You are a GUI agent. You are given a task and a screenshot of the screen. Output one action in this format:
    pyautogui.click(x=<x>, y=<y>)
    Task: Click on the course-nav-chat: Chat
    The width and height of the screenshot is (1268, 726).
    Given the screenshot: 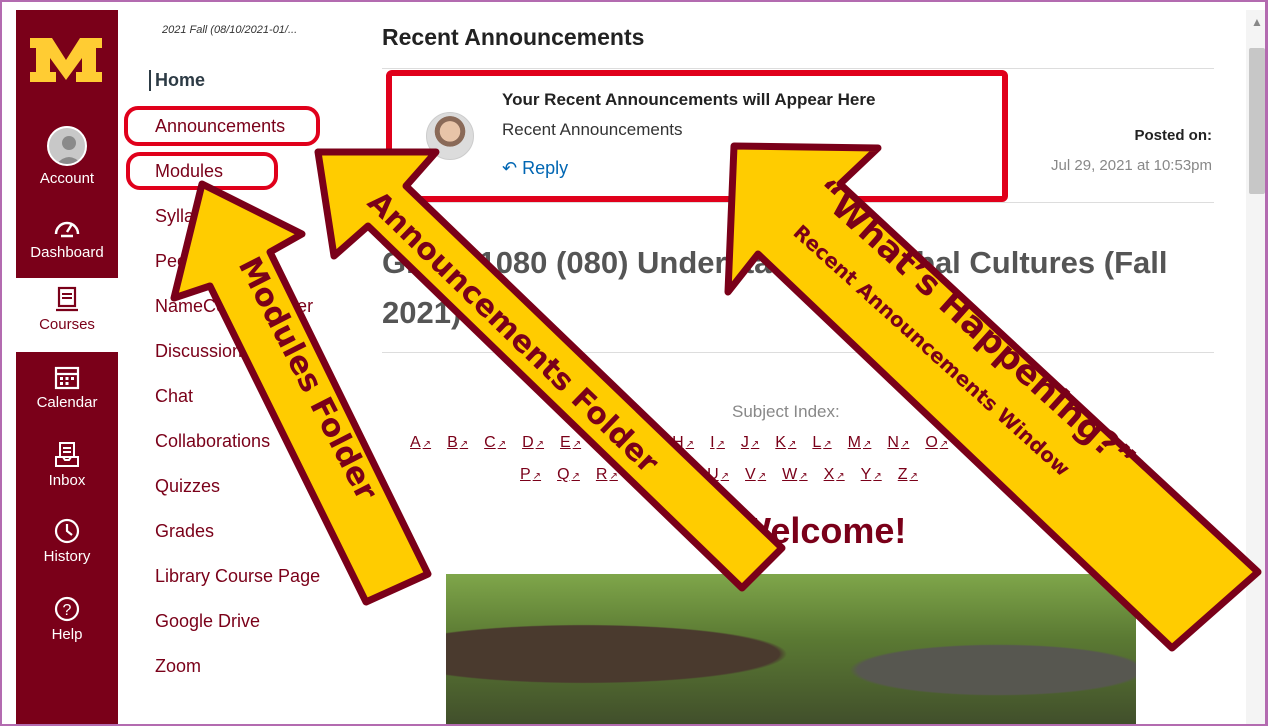 What is the action you would take?
    pyautogui.click(x=174, y=396)
    